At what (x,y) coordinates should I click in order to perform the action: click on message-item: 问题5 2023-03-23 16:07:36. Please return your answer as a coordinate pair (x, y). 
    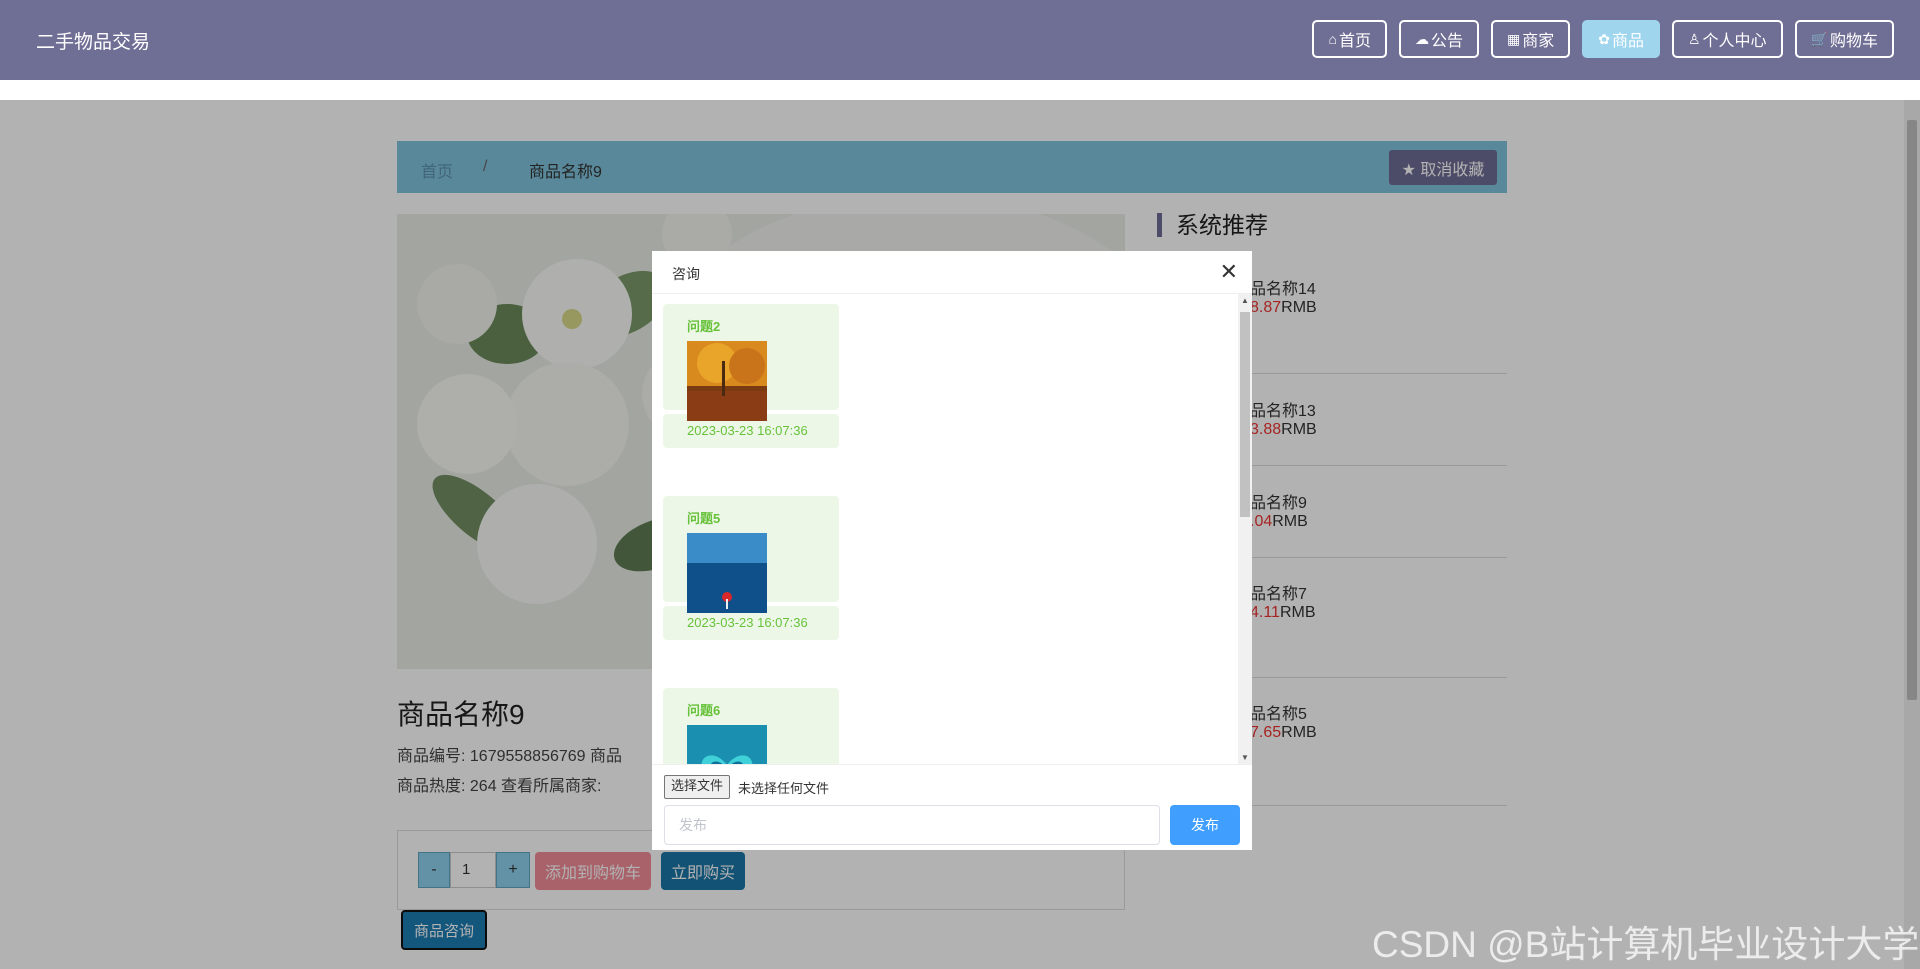
    Looking at the image, I should click on (751, 568).